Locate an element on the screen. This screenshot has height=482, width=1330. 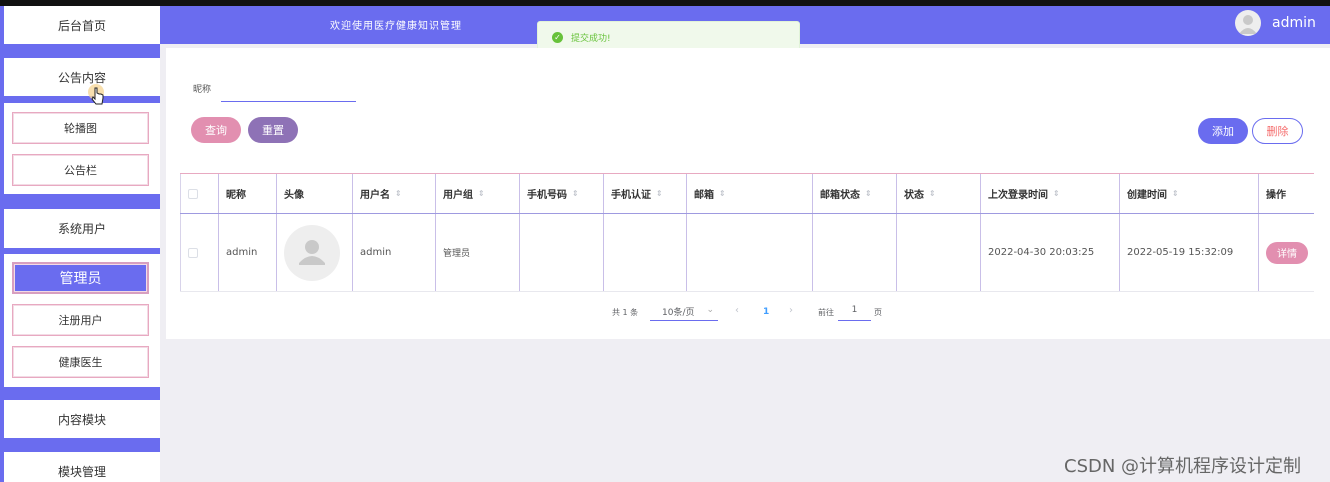
user-avatar is located at coordinates (1248, 23).